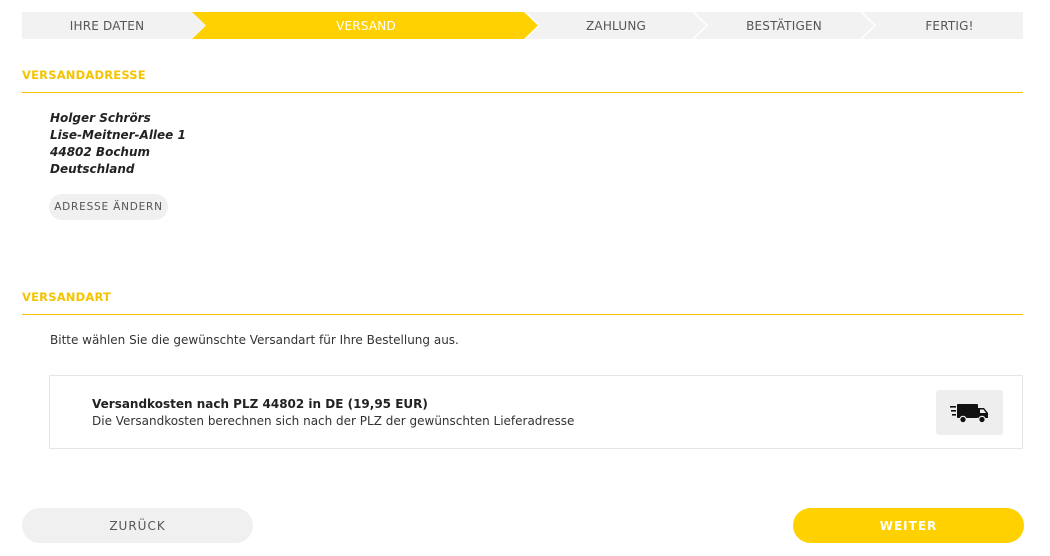 This screenshot has width=1050, height=556. Describe the element at coordinates (107, 25) in the screenshot. I see `step-ihre-daten: IHRE DATEN` at that location.